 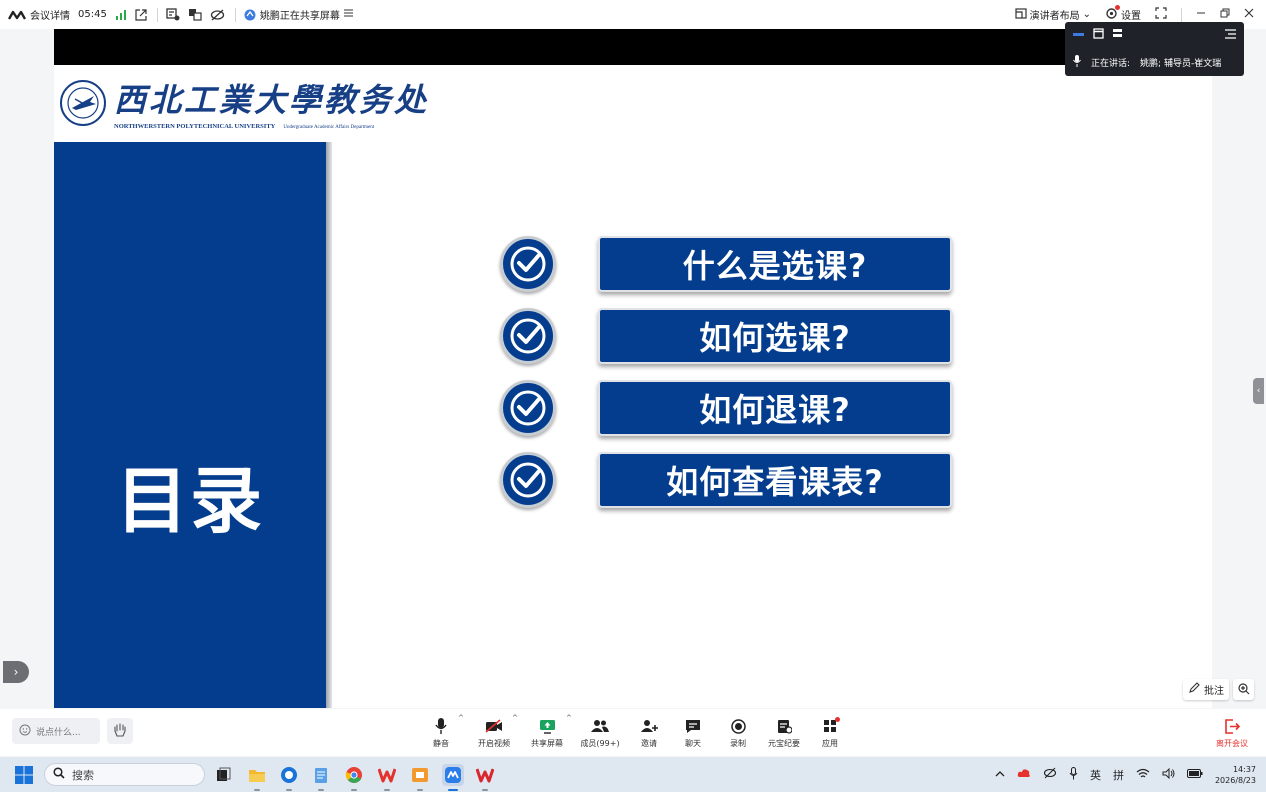 I want to click on chevron-right-icon: ›, so click(x=16, y=672).